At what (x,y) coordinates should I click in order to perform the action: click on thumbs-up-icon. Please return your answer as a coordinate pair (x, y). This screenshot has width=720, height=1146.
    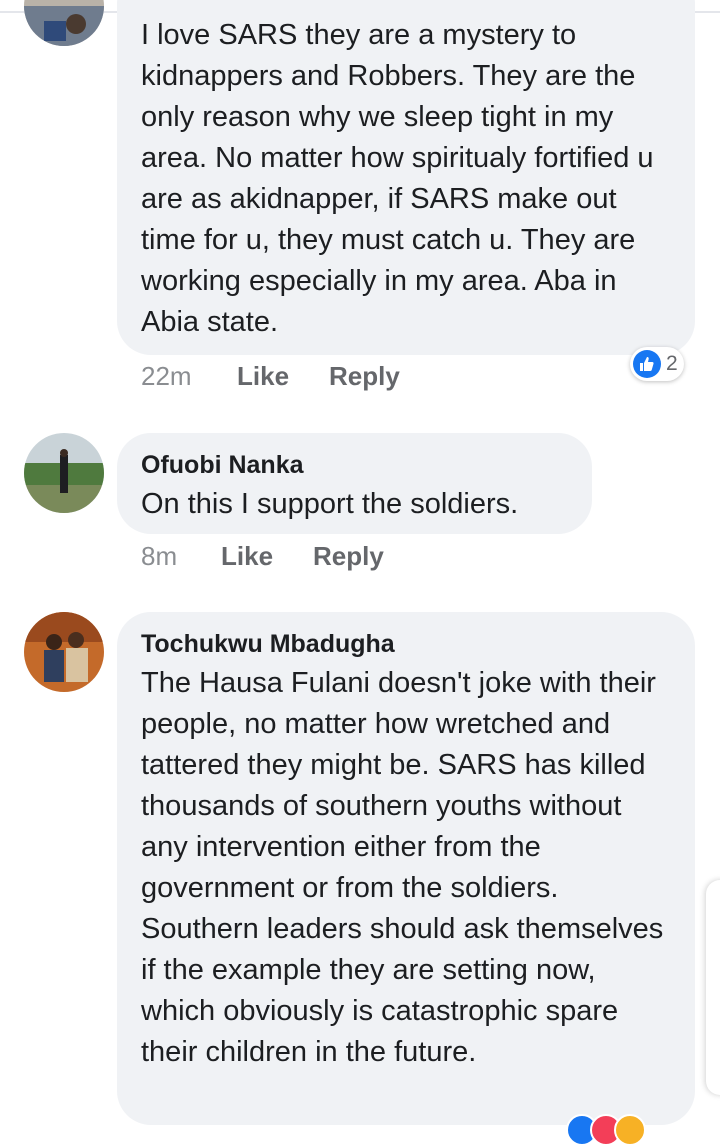
    Looking at the image, I should click on (647, 364).